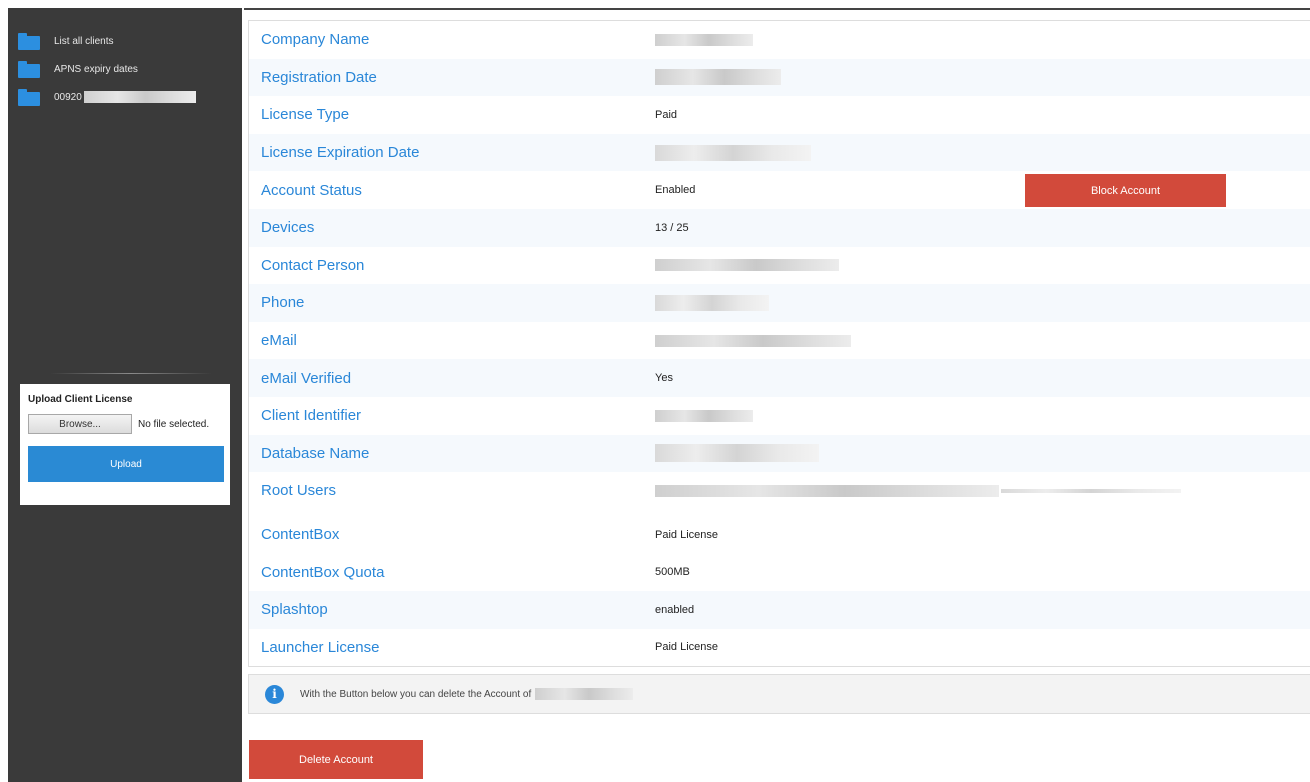 This screenshot has height=782, width=1310. Describe the element at coordinates (675, 190) in the screenshot. I see `field-value: Enabled` at that location.